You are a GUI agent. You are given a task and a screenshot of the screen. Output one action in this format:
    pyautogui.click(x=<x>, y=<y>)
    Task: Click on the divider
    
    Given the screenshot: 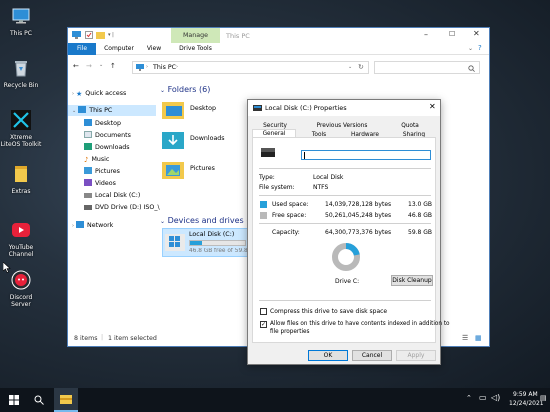 What is the action you would take?
    pyautogui.click(x=345, y=195)
    